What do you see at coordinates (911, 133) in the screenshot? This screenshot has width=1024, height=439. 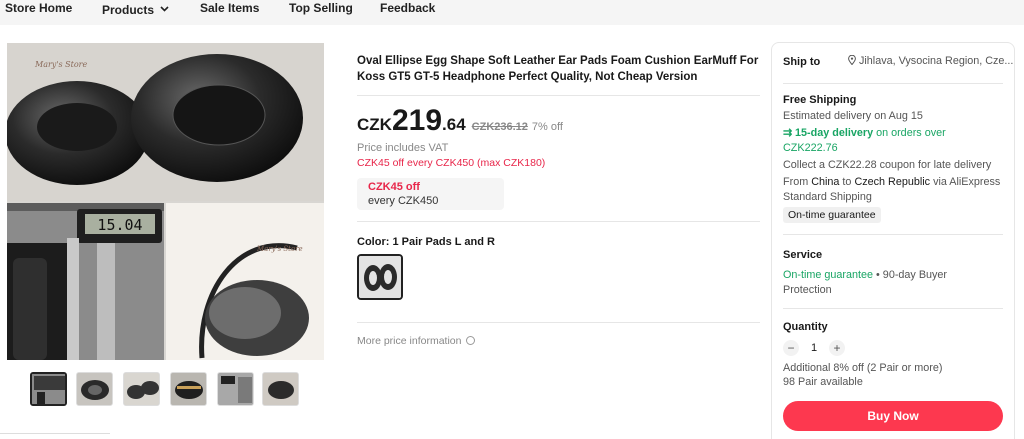 I see `fast-delivery-rest: on orders over` at bounding box center [911, 133].